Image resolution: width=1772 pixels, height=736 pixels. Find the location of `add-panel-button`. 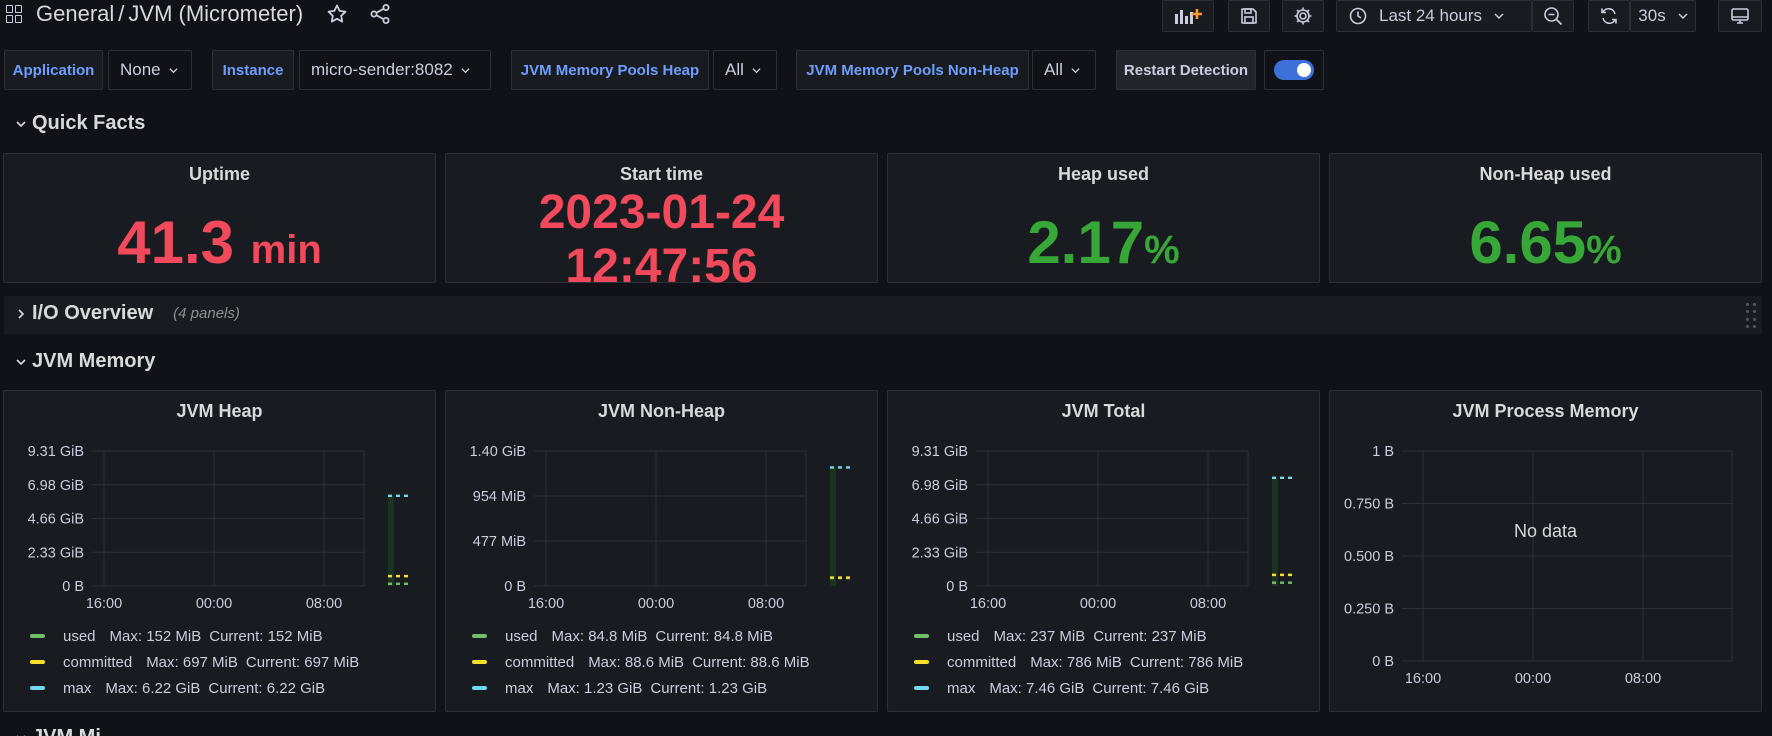

add-panel-button is located at coordinates (1188, 16).